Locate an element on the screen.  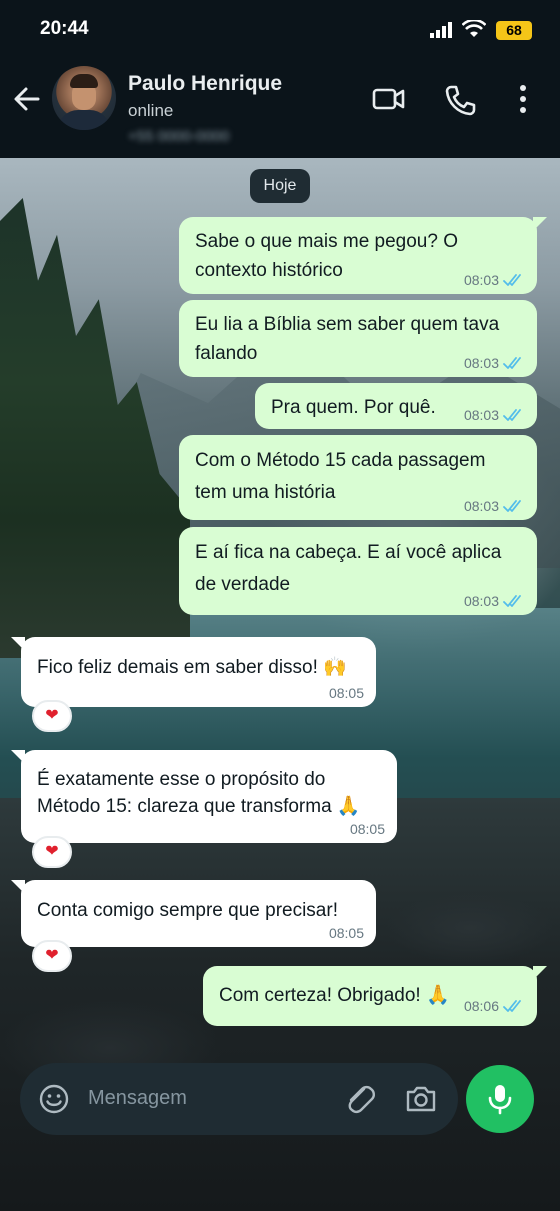
more-options-icon is located at coordinates (523, 99).